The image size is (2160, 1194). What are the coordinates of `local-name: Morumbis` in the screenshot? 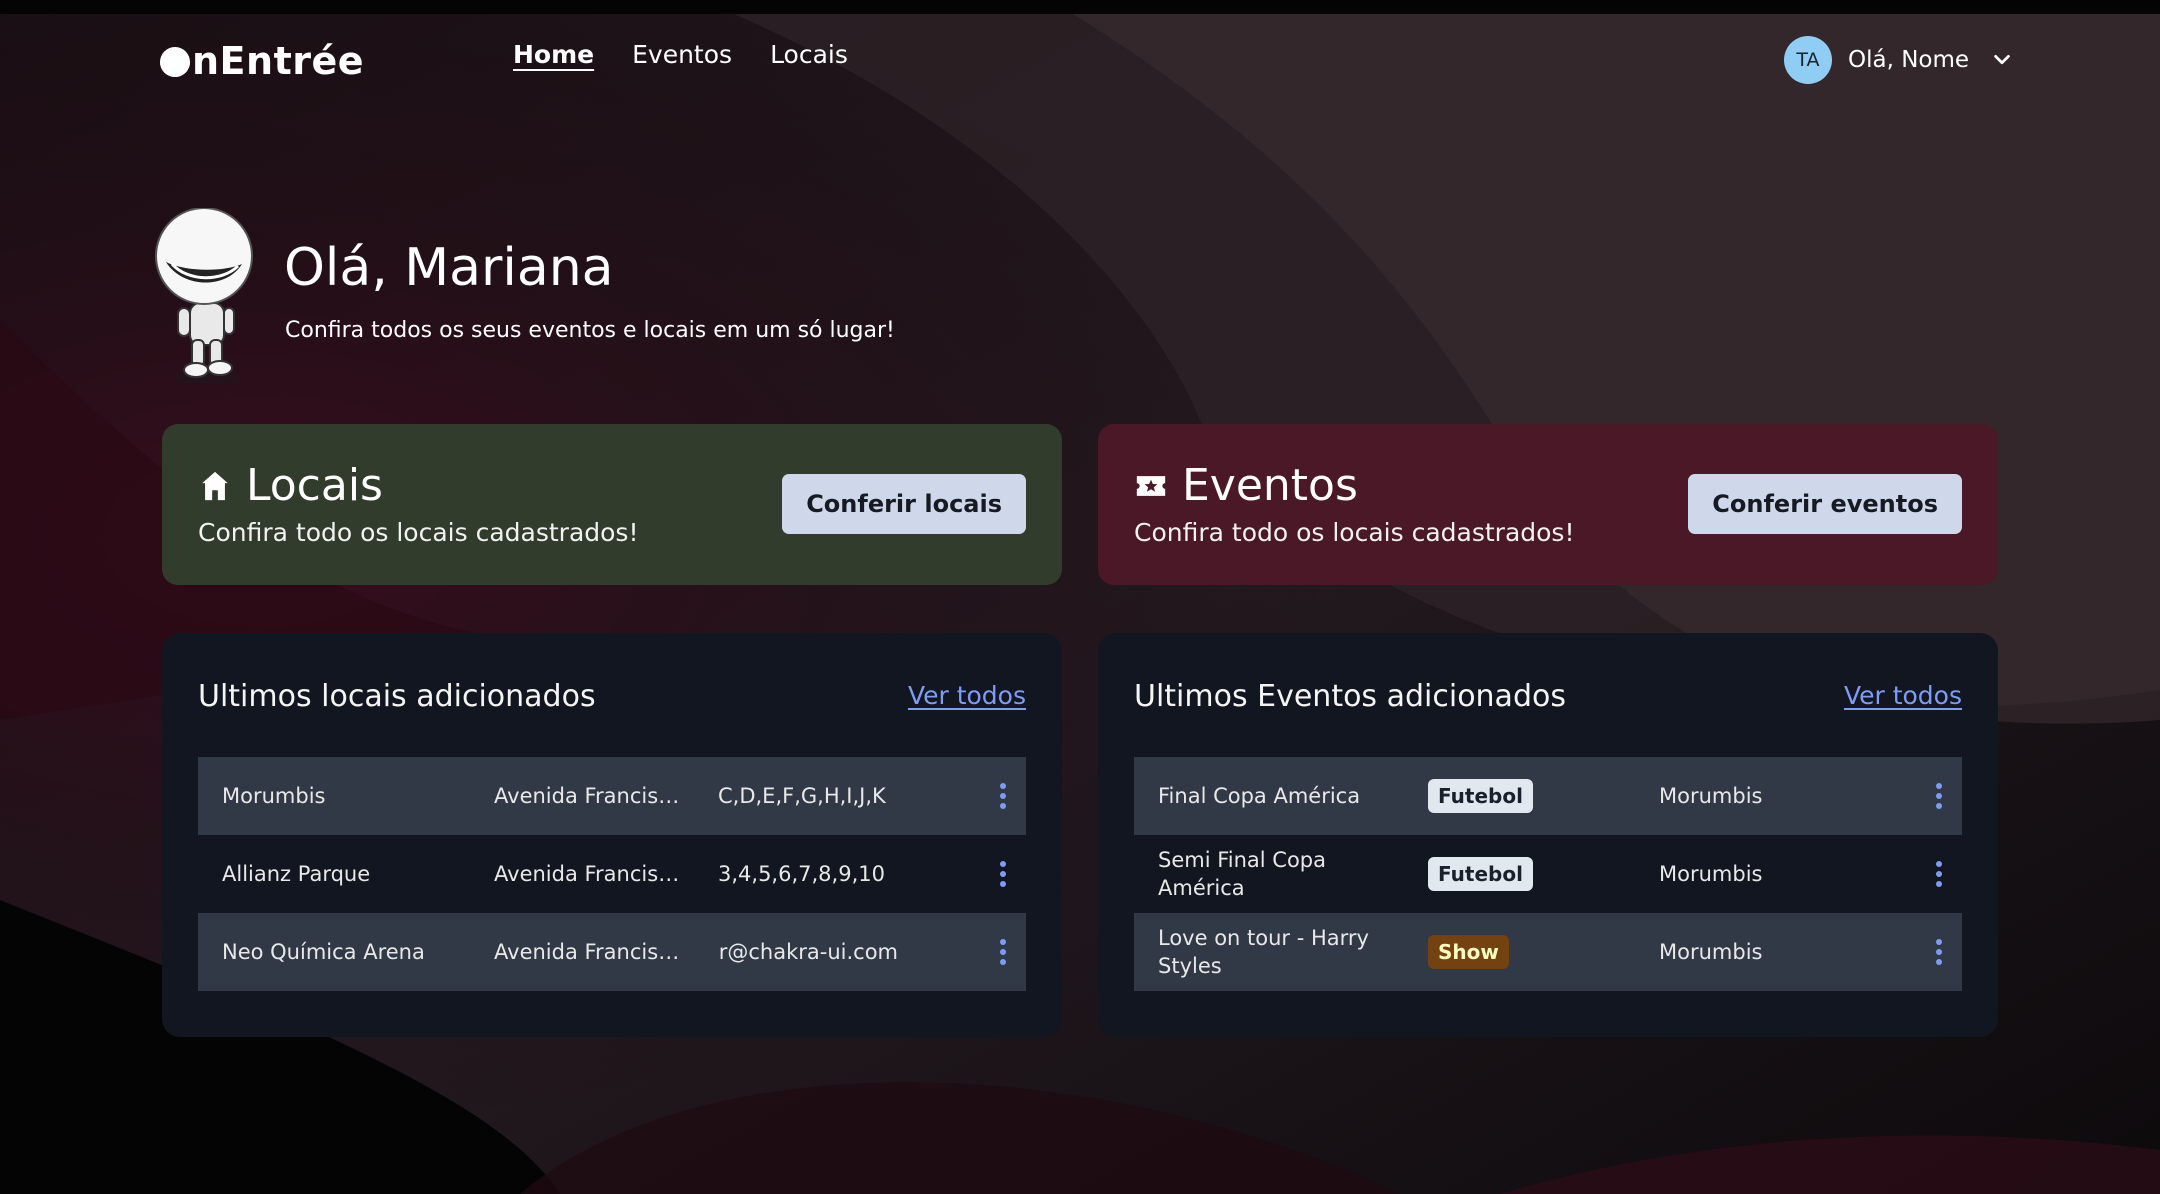 It's located at (274, 796).